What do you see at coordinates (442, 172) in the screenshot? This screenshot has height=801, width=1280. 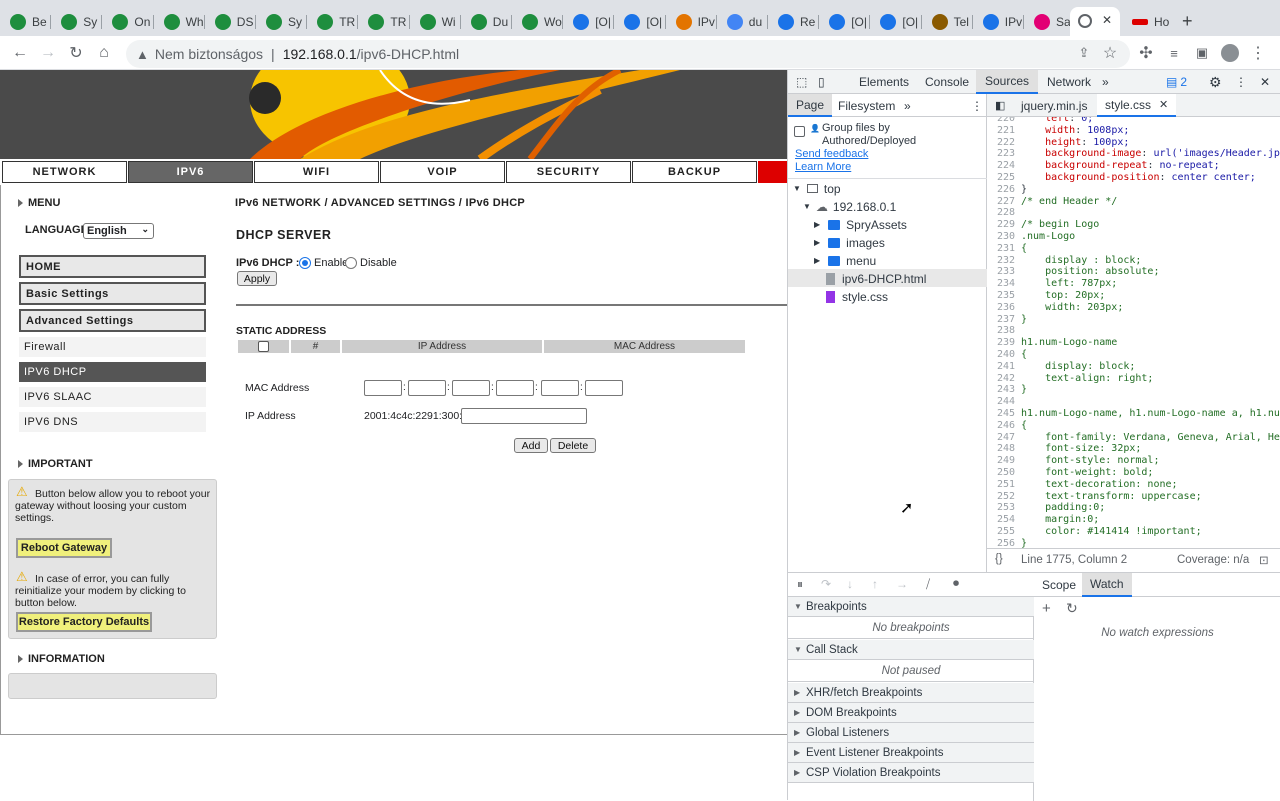 I see `nav-voip: VOIP` at bounding box center [442, 172].